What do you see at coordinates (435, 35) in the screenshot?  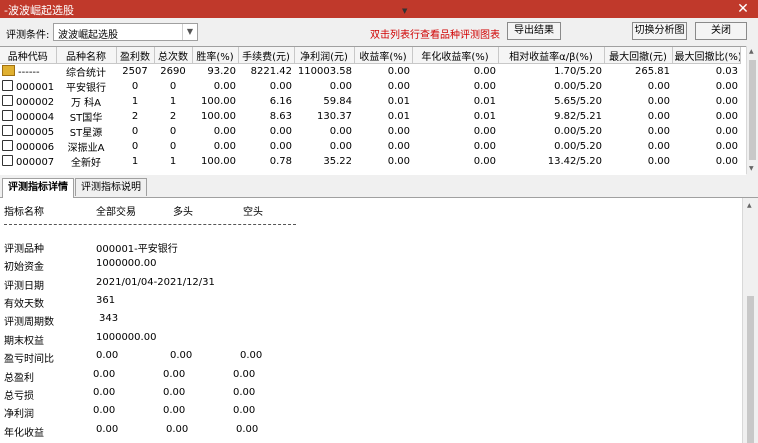 I see `hint-text: 双击列表行查看品种评测图表` at bounding box center [435, 35].